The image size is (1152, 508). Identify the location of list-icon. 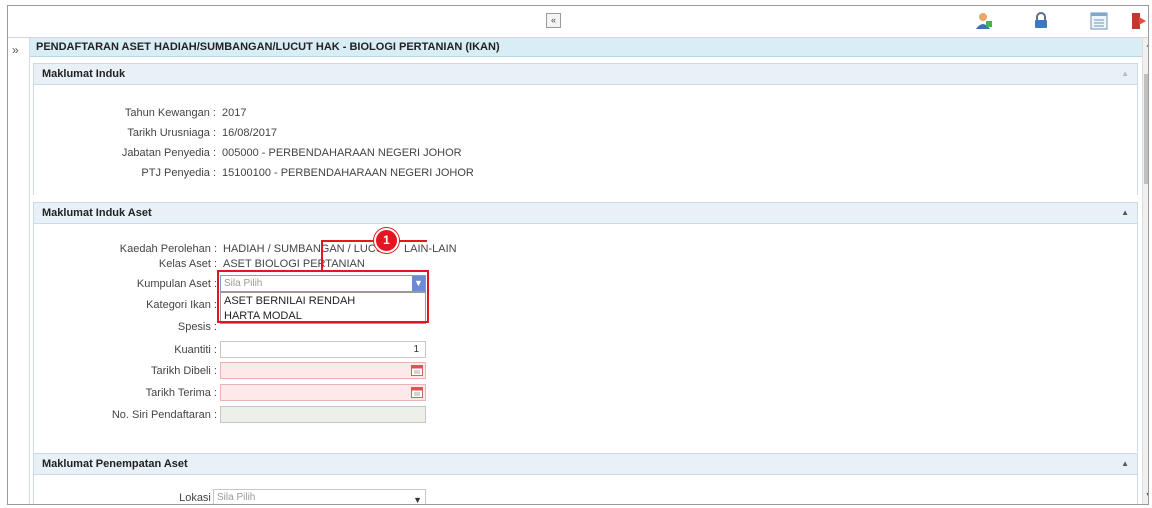
(1099, 21).